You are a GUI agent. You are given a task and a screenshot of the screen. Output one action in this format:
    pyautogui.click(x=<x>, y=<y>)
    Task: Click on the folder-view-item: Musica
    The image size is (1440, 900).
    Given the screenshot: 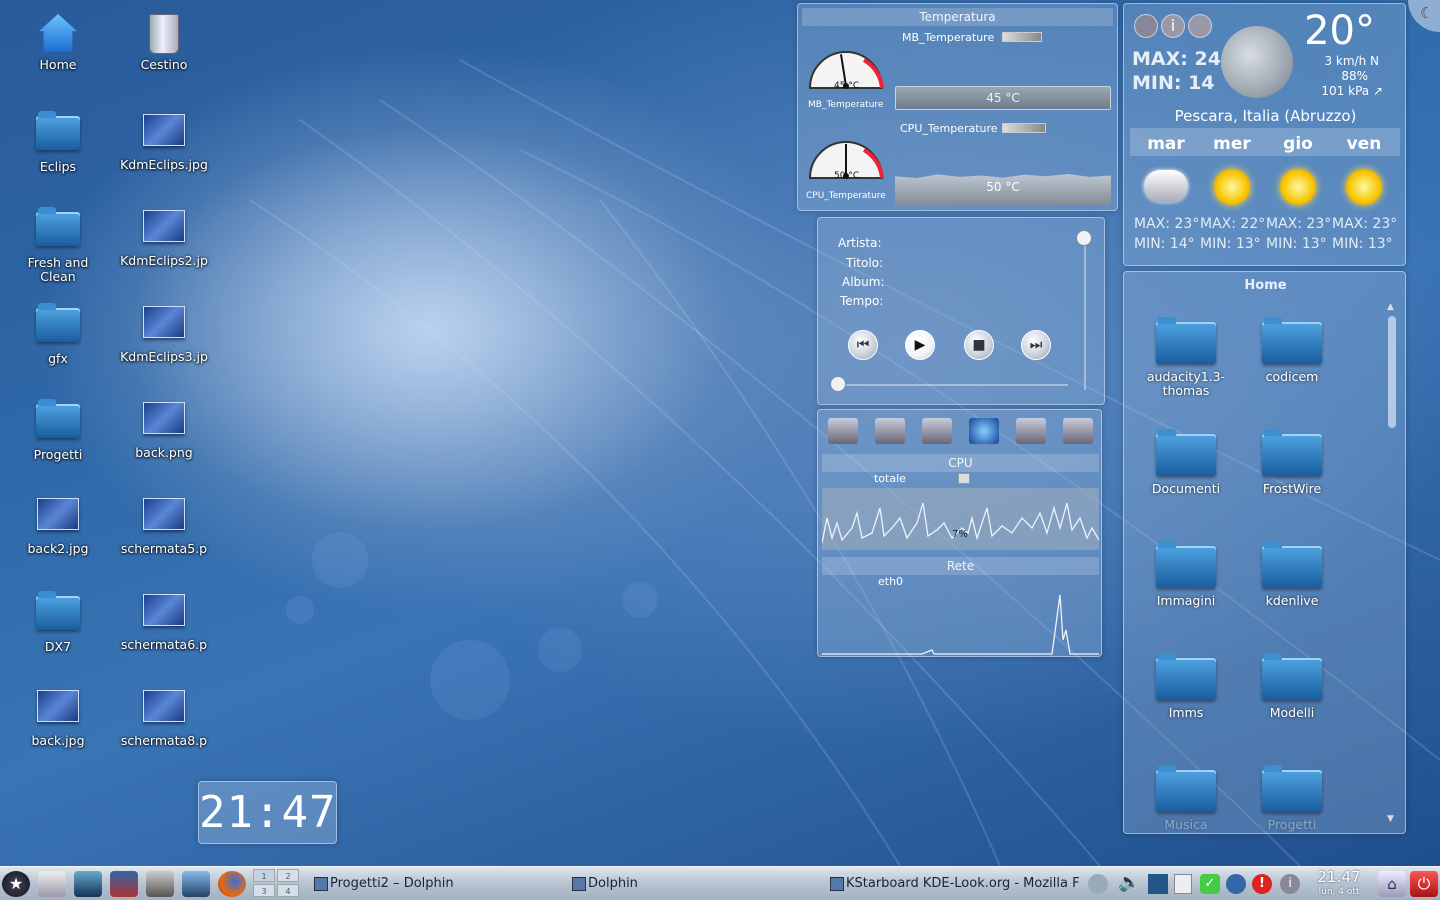 What is the action you would take?
    pyautogui.click(x=1186, y=798)
    